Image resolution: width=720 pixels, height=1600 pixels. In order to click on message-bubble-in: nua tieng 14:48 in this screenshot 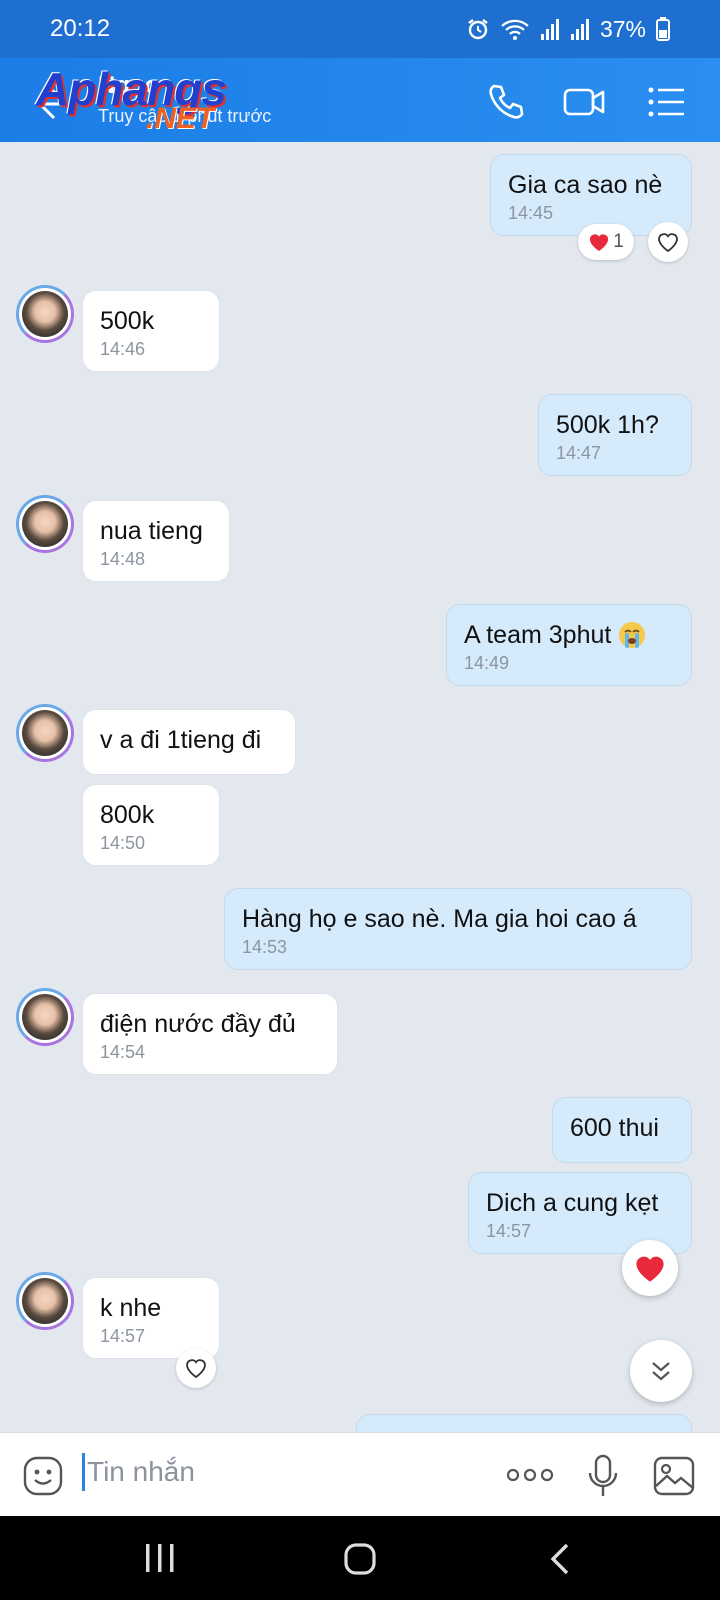, I will do `click(156, 541)`.